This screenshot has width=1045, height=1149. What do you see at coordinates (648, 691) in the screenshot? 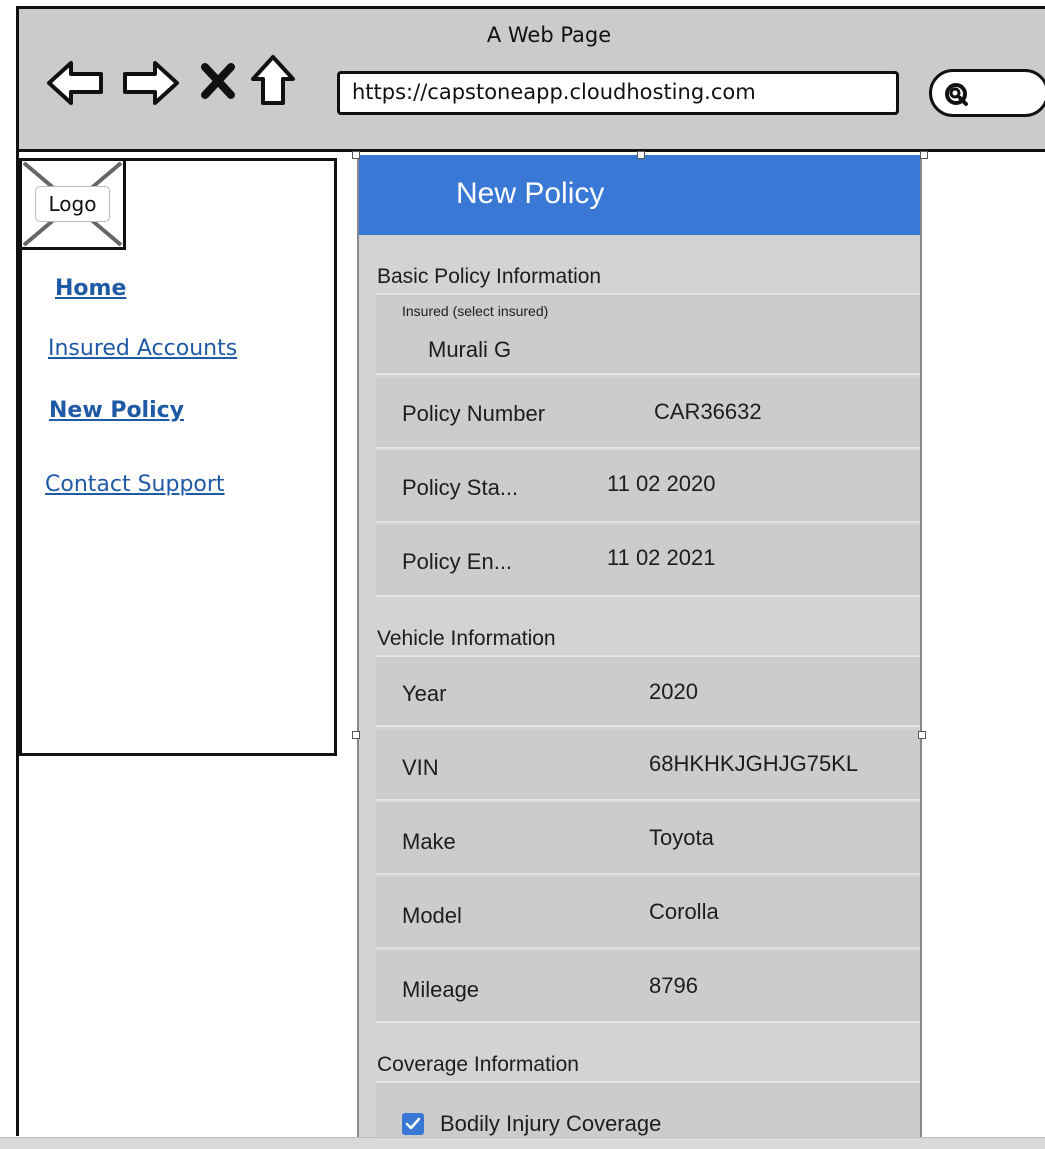
I see `field-year: Year 2020` at bounding box center [648, 691].